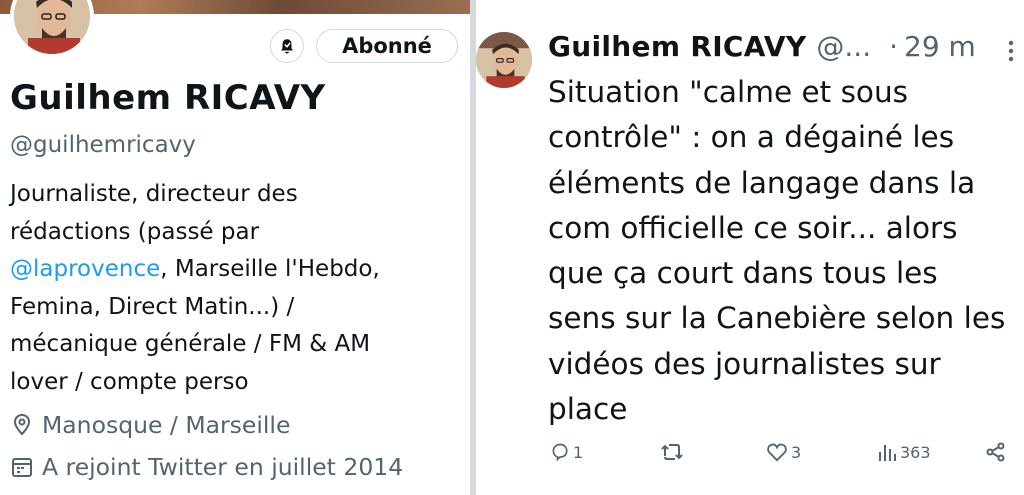  What do you see at coordinates (223, 467) in the screenshot?
I see `joined-text: A rejoint Twitter en juillet 2014` at bounding box center [223, 467].